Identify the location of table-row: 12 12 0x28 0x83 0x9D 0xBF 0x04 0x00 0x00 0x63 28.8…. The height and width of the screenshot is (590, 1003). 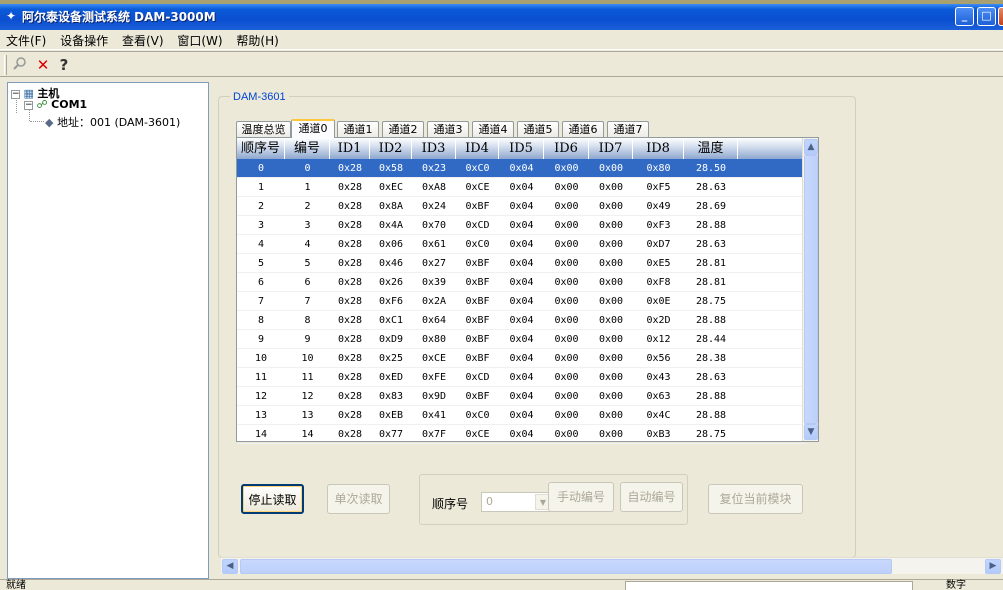
(522, 396).